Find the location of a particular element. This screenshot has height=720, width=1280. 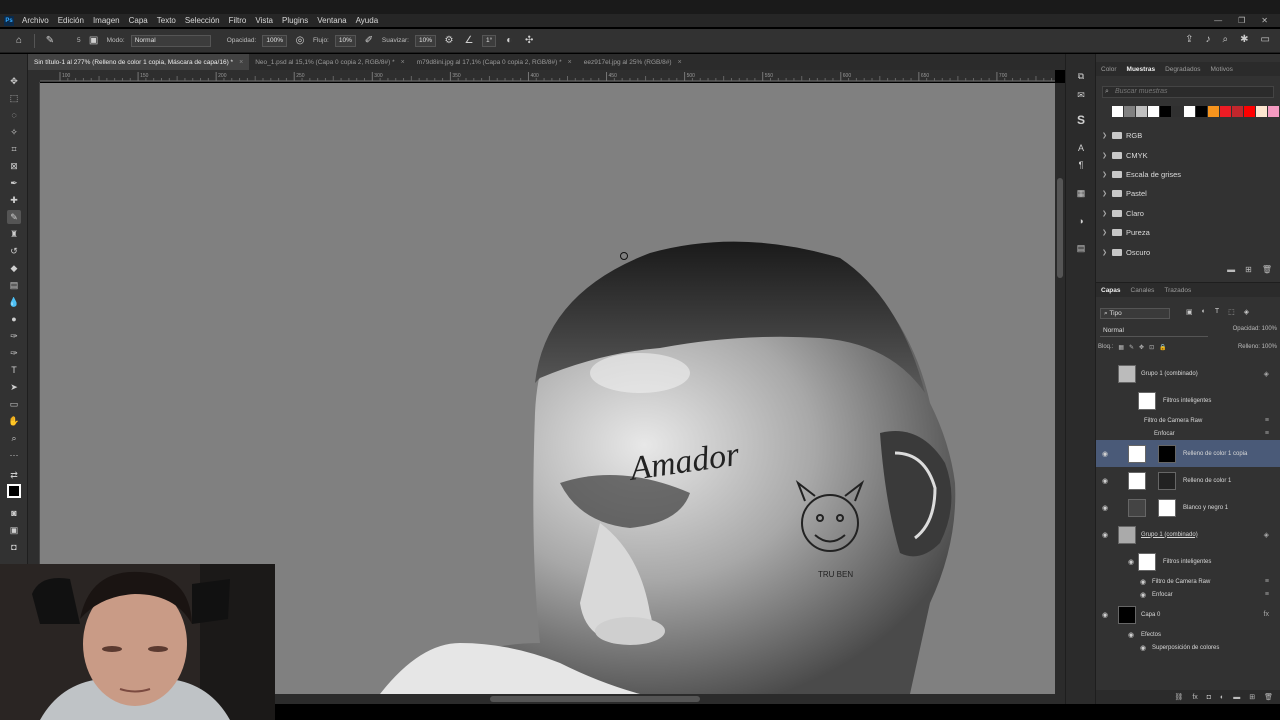

layer-row: Enfocar ≡ is located at coordinates (1188, 433).